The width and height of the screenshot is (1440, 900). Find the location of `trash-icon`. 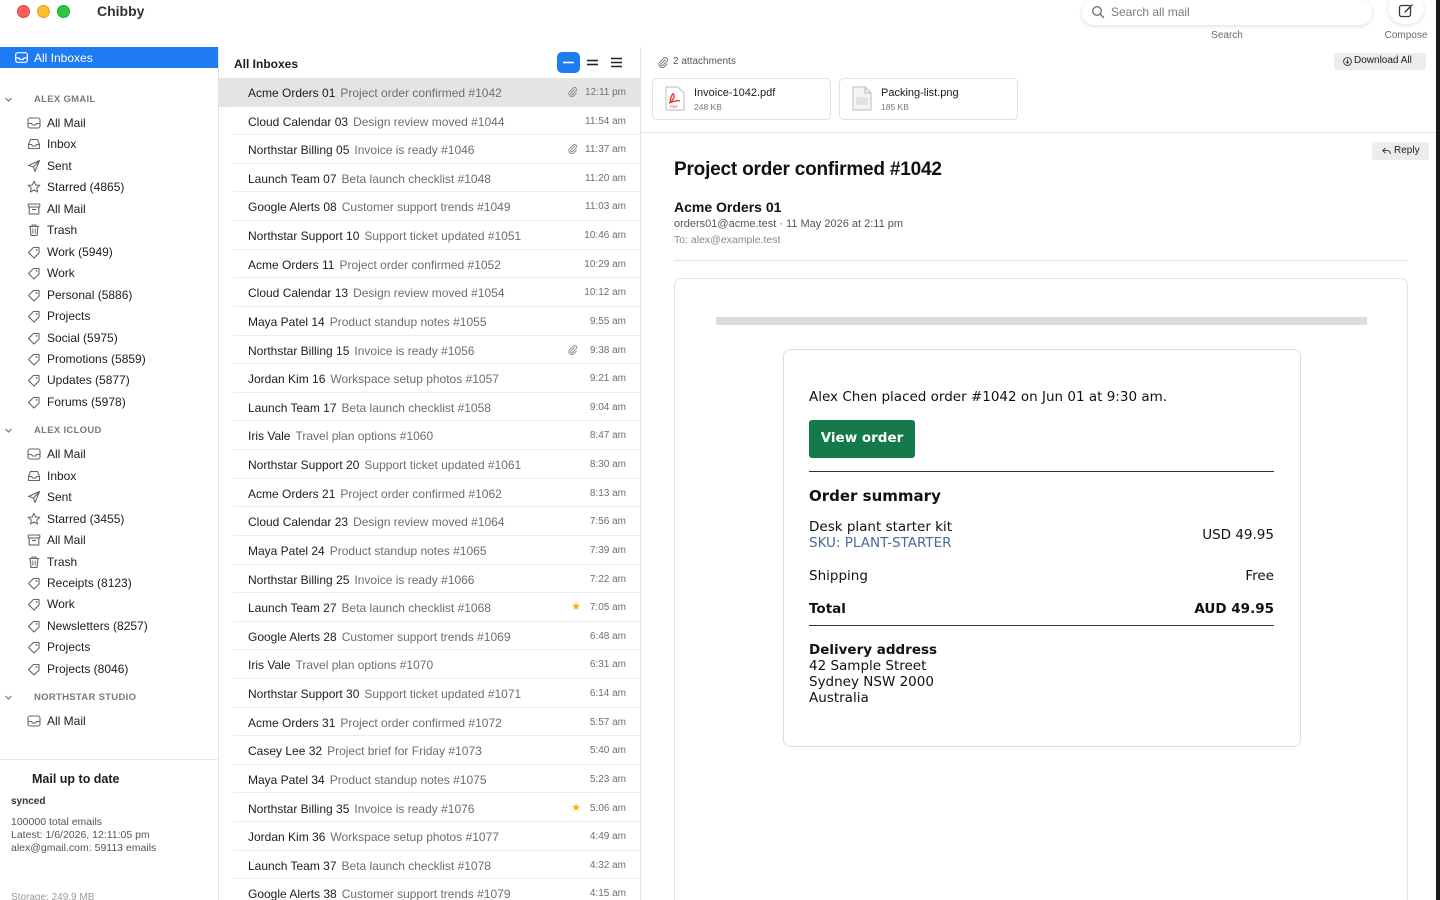

trash-icon is located at coordinates (34, 230).